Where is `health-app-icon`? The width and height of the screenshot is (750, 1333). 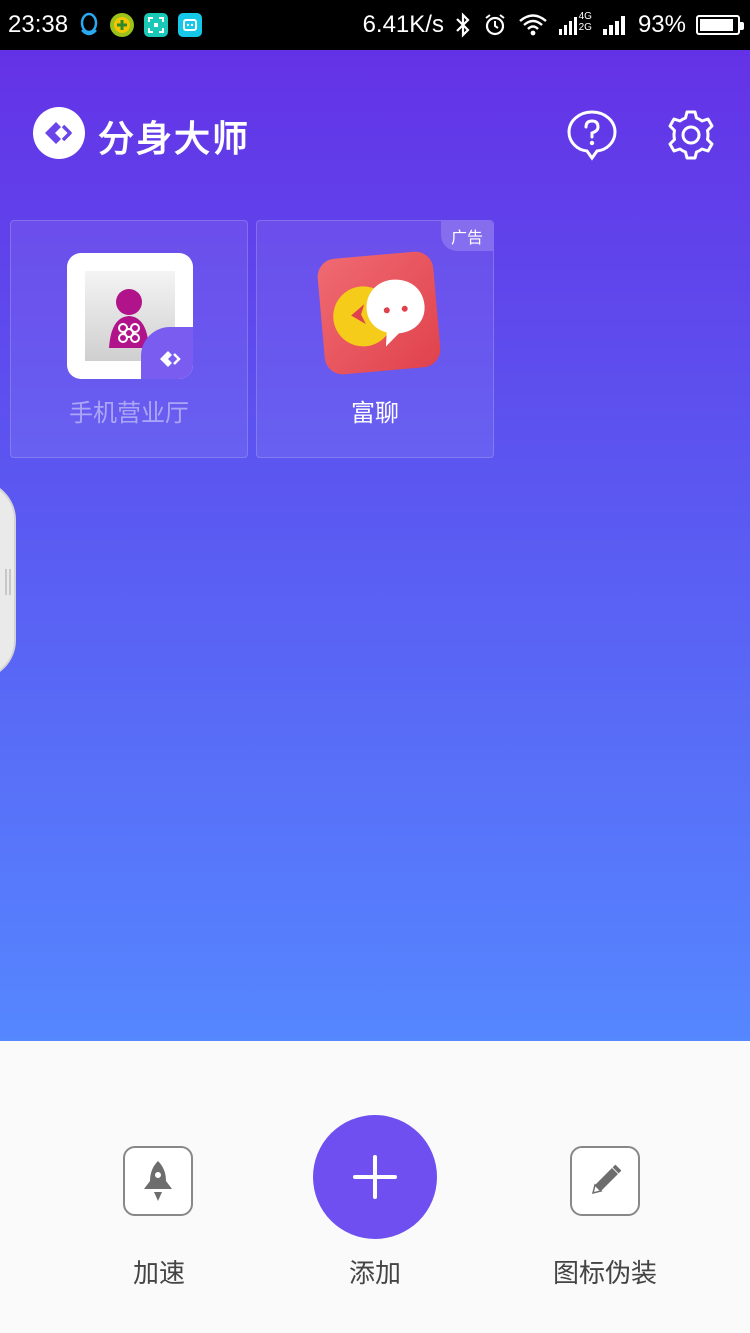
health-app-icon is located at coordinates (122, 25).